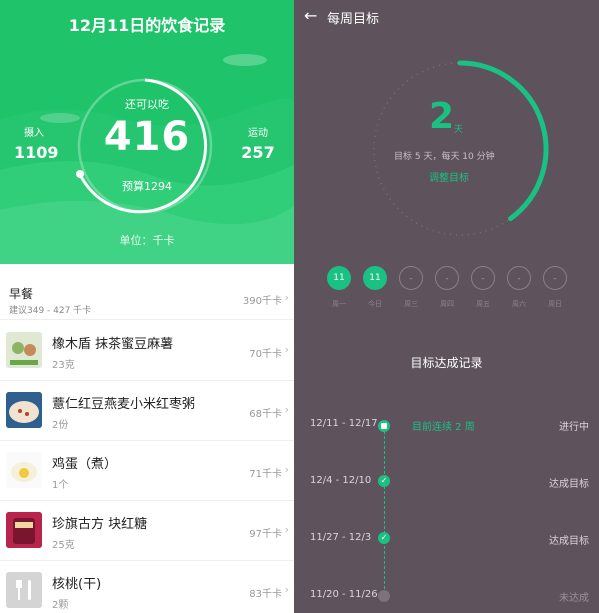 This screenshot has width=599, height=613. What do you see at coordinates (447, 278) in the screenshot?
I see `week-day-thu: -` at bounding box center [447, 278].